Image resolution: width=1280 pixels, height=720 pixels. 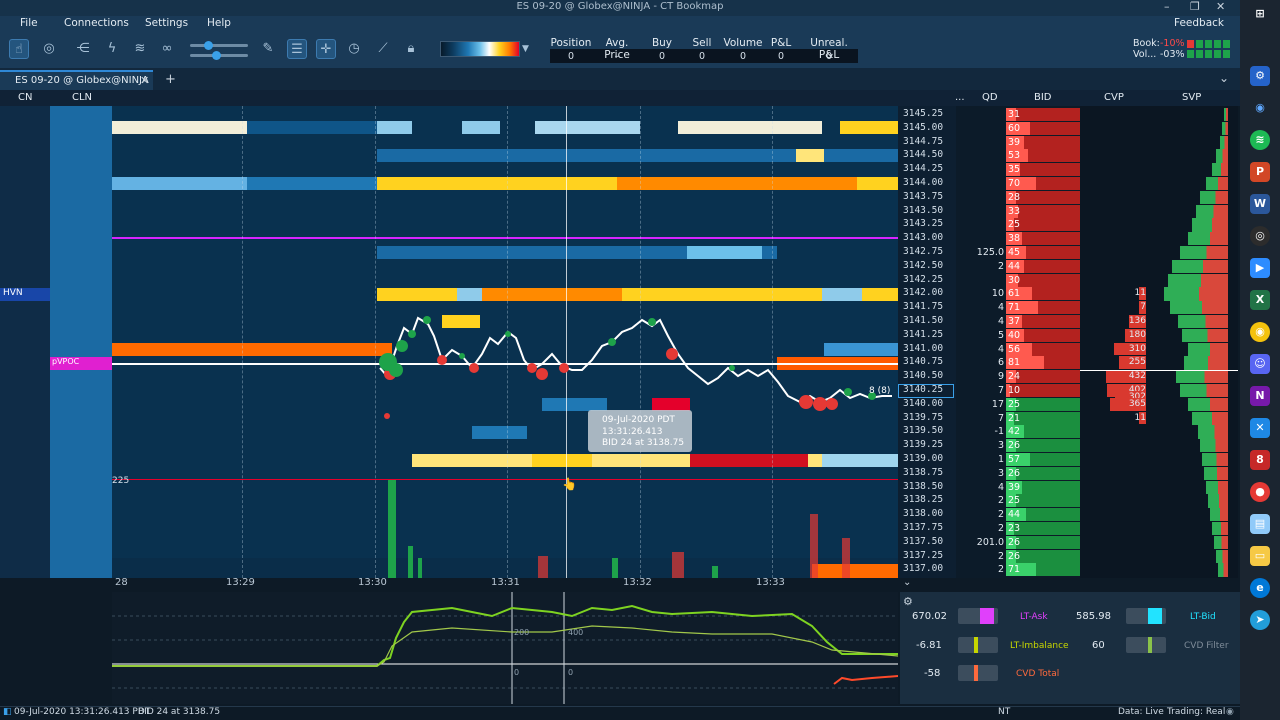 What do you see at coordinates (1146, 645) in the screenshot?
I see `cvd-filter-toggle` at bounding box center [1146, 645].